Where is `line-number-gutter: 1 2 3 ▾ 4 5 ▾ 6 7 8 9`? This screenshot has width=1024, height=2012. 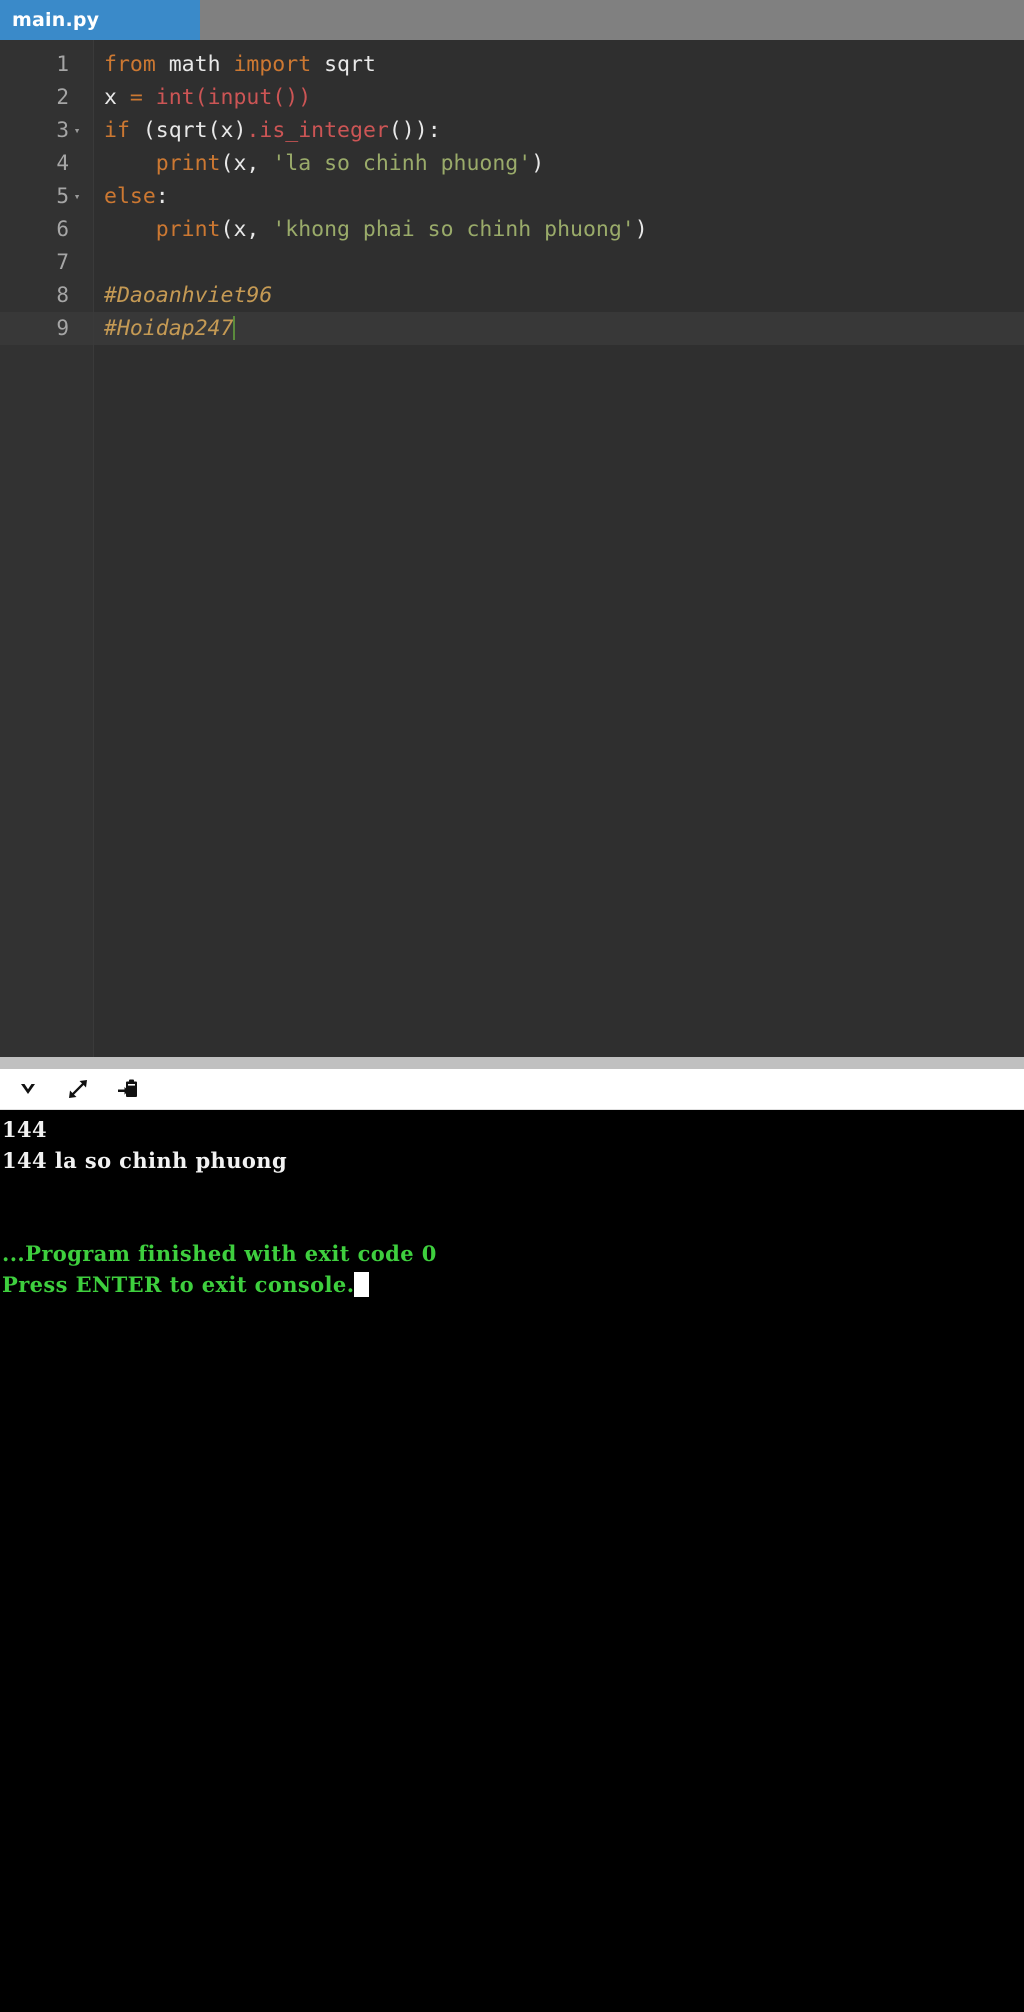 line-number-gutter: 1 2 3 ▾ 4 5 ▾ 6 7 8 9 is located at coordinates (47, 548).